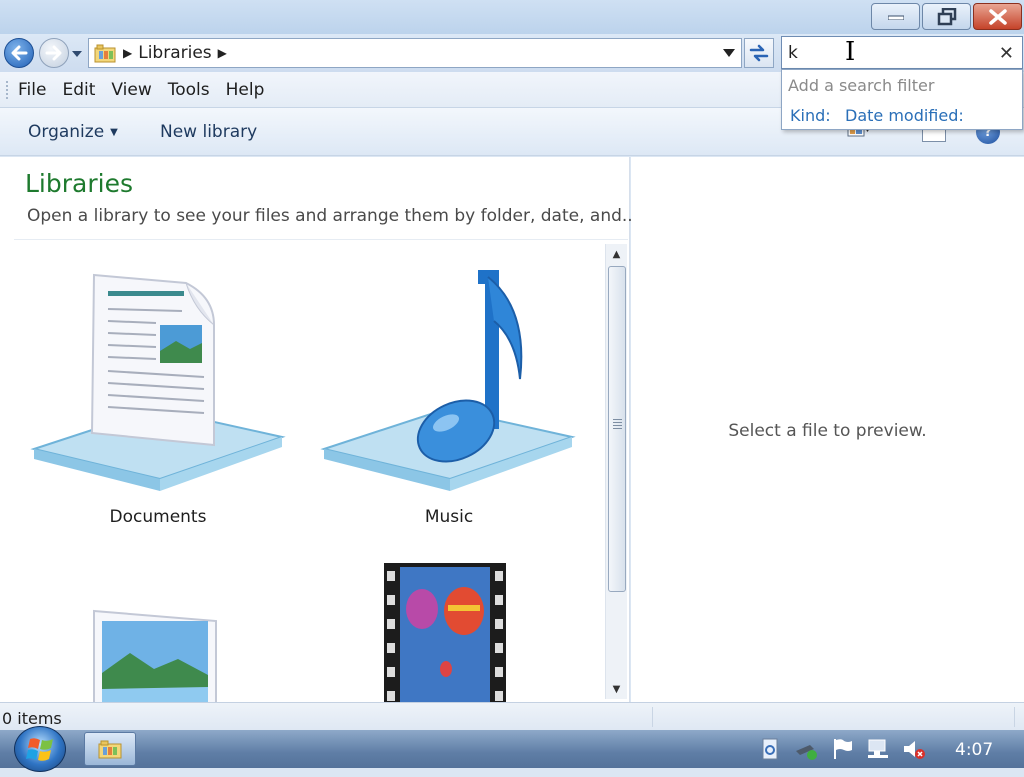  Describe the element at coordinates (79, 183) in the screenshot. I see `page-title: Libraries` at that location.